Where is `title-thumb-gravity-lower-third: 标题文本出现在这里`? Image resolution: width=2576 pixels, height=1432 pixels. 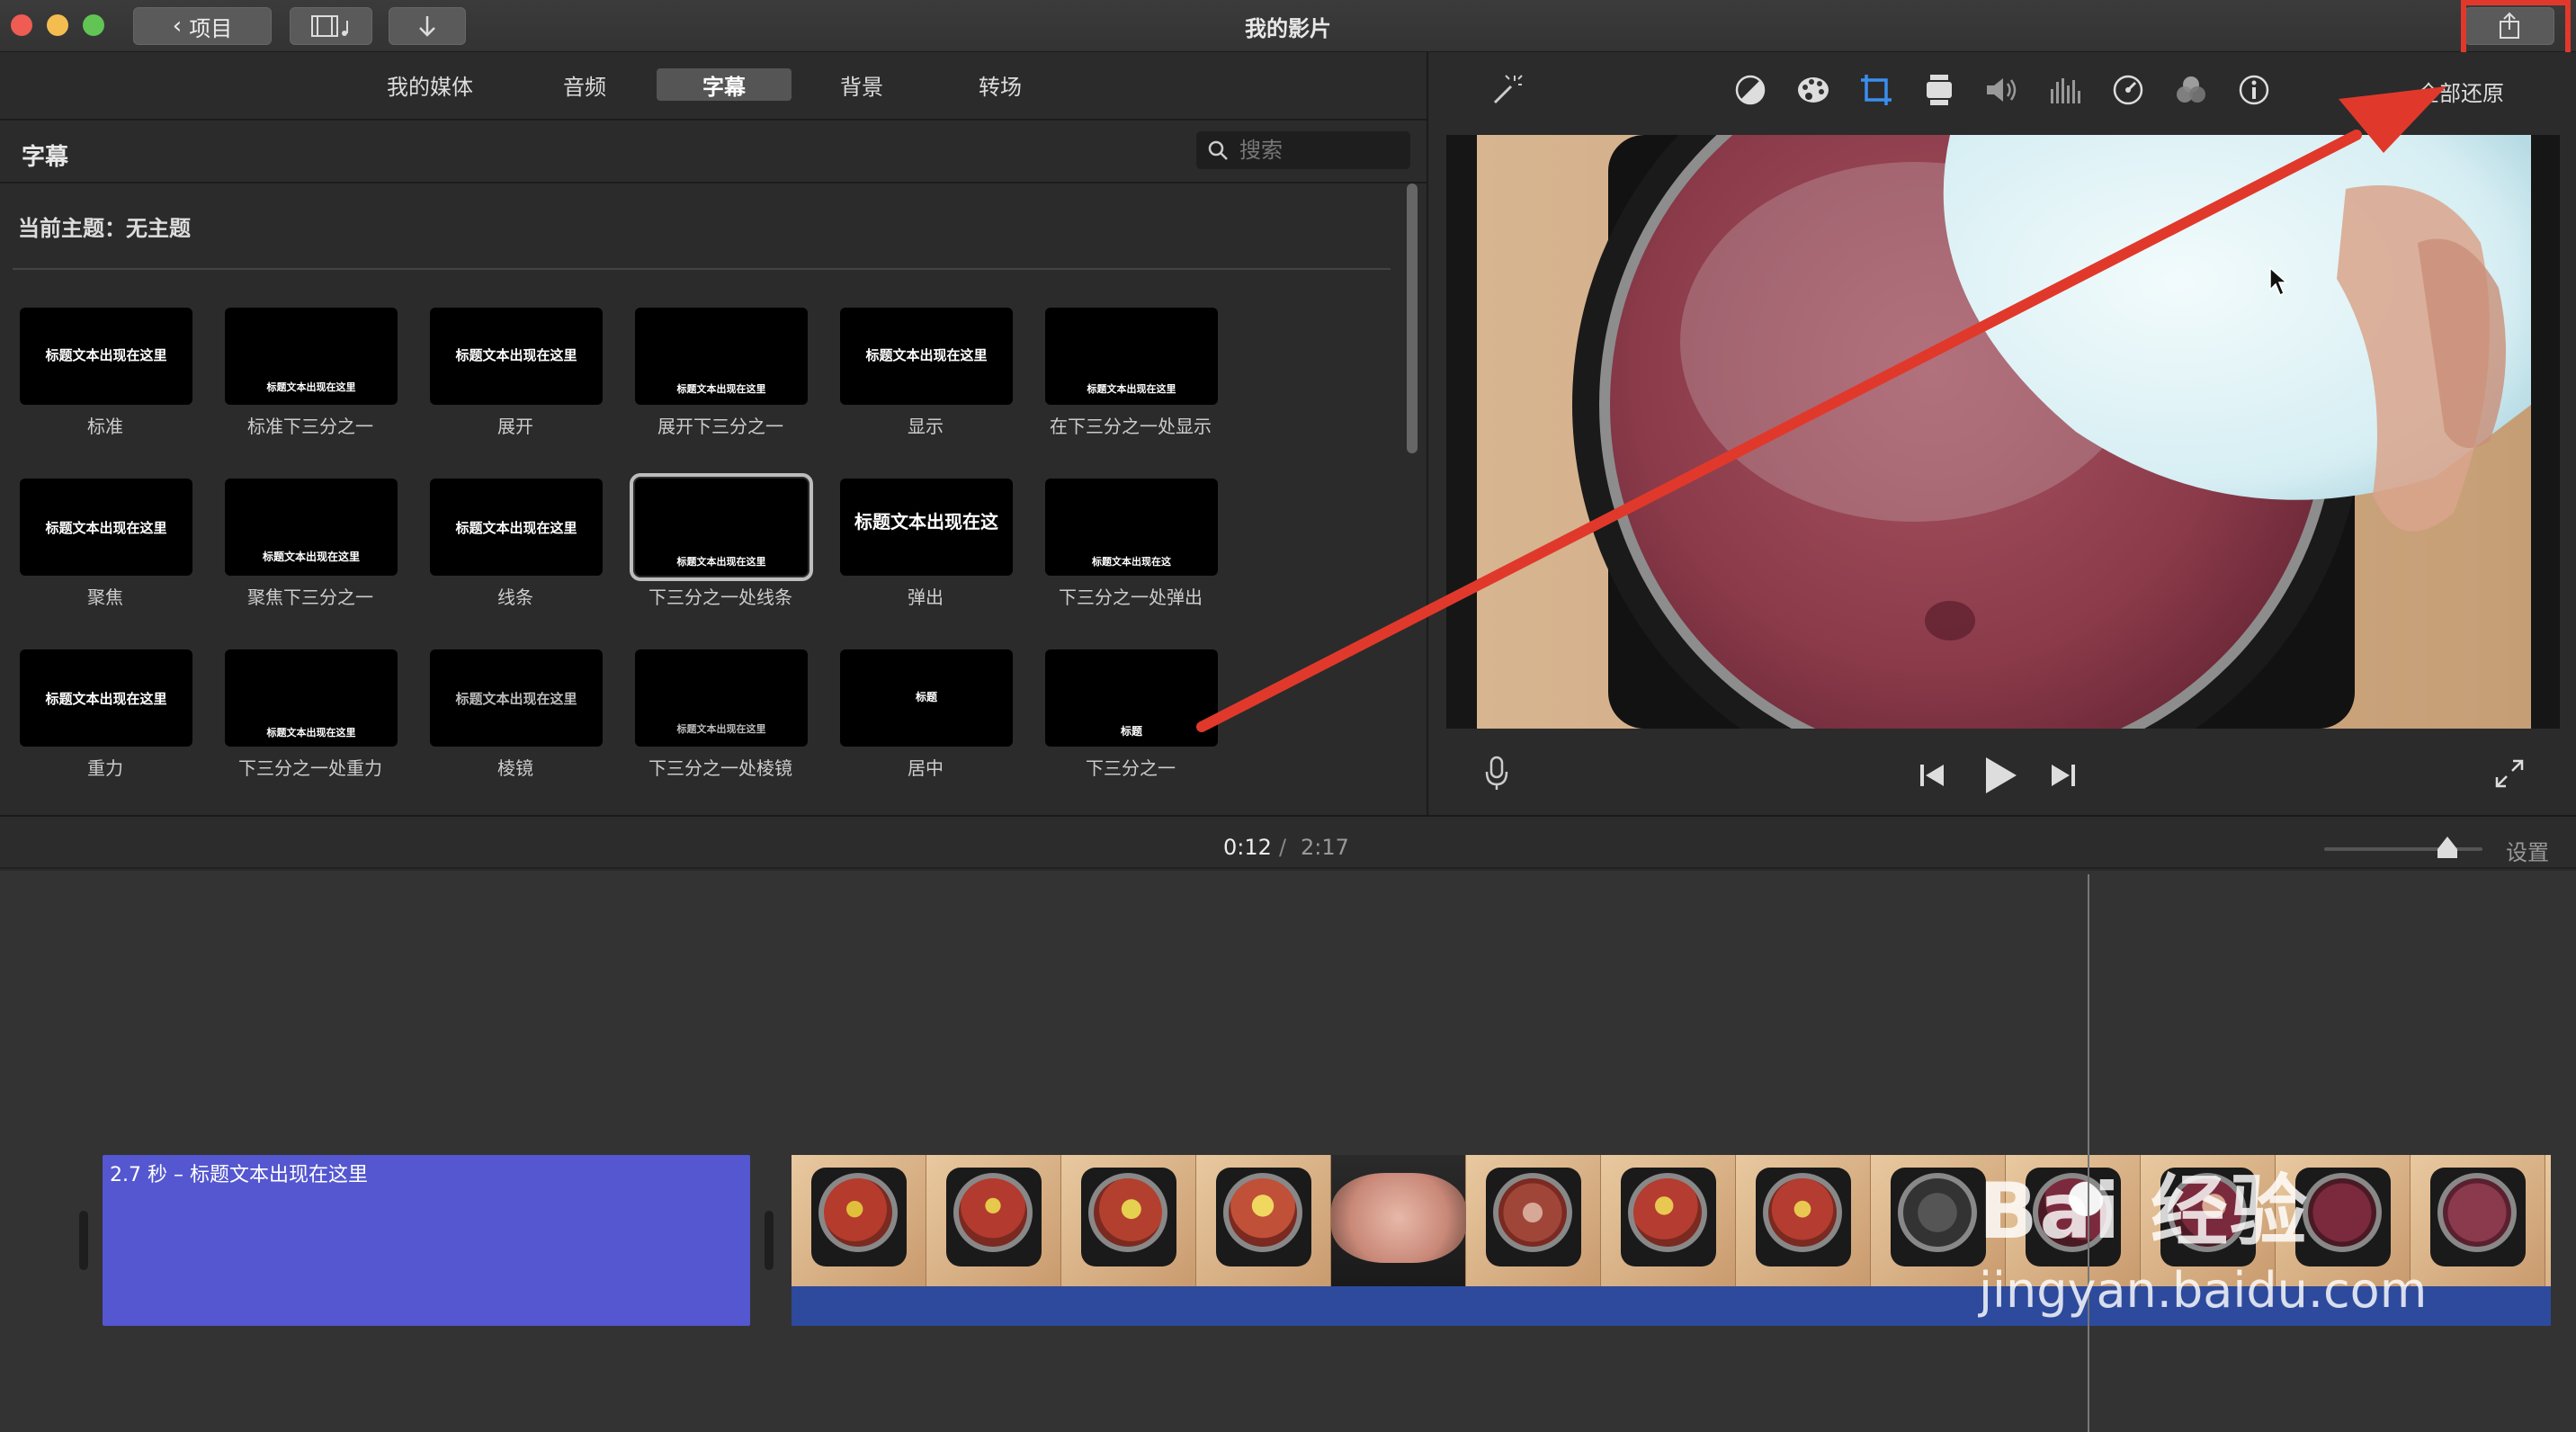 title-thumb-gravity-lower-third: 标题文本出现在这里 is located at coordinates (311, 698).